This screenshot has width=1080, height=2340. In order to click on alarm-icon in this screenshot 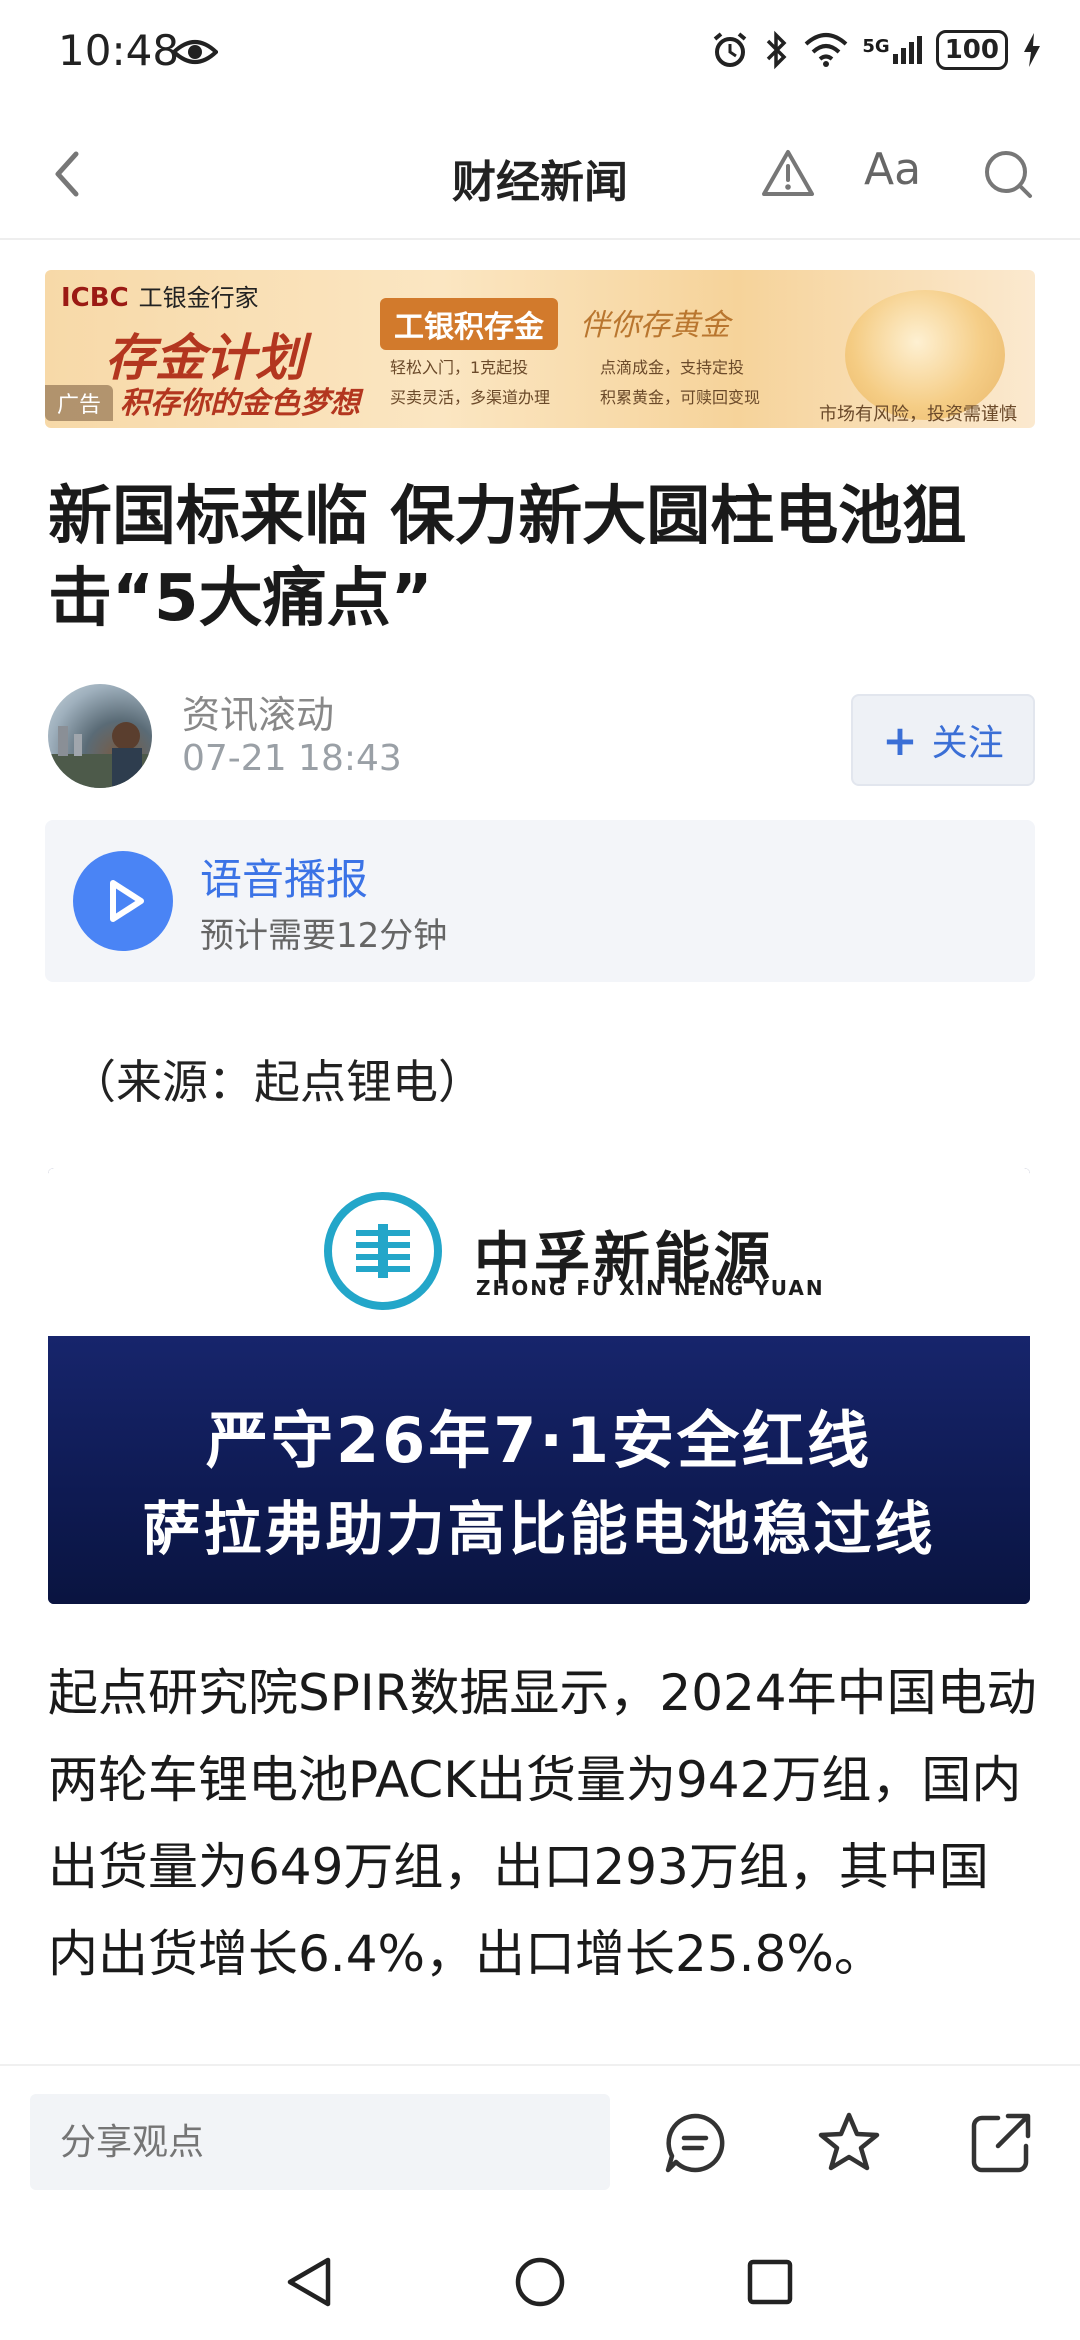, I will do `click(730, 49)`.